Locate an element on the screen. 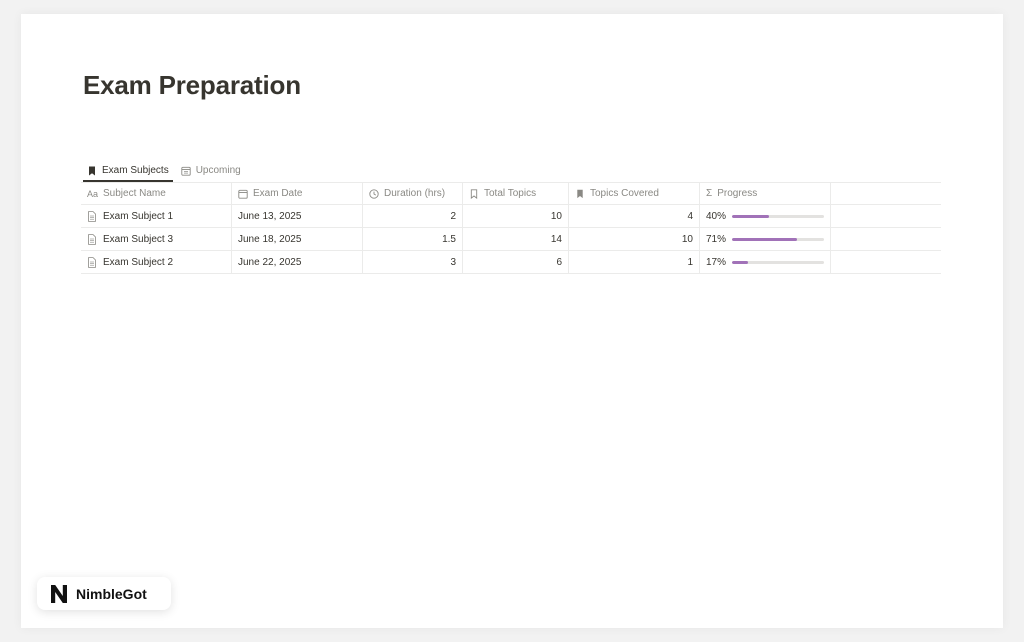 The image size is (1024, 642). duration-cell: 2 is located at coordinates (413, 216).